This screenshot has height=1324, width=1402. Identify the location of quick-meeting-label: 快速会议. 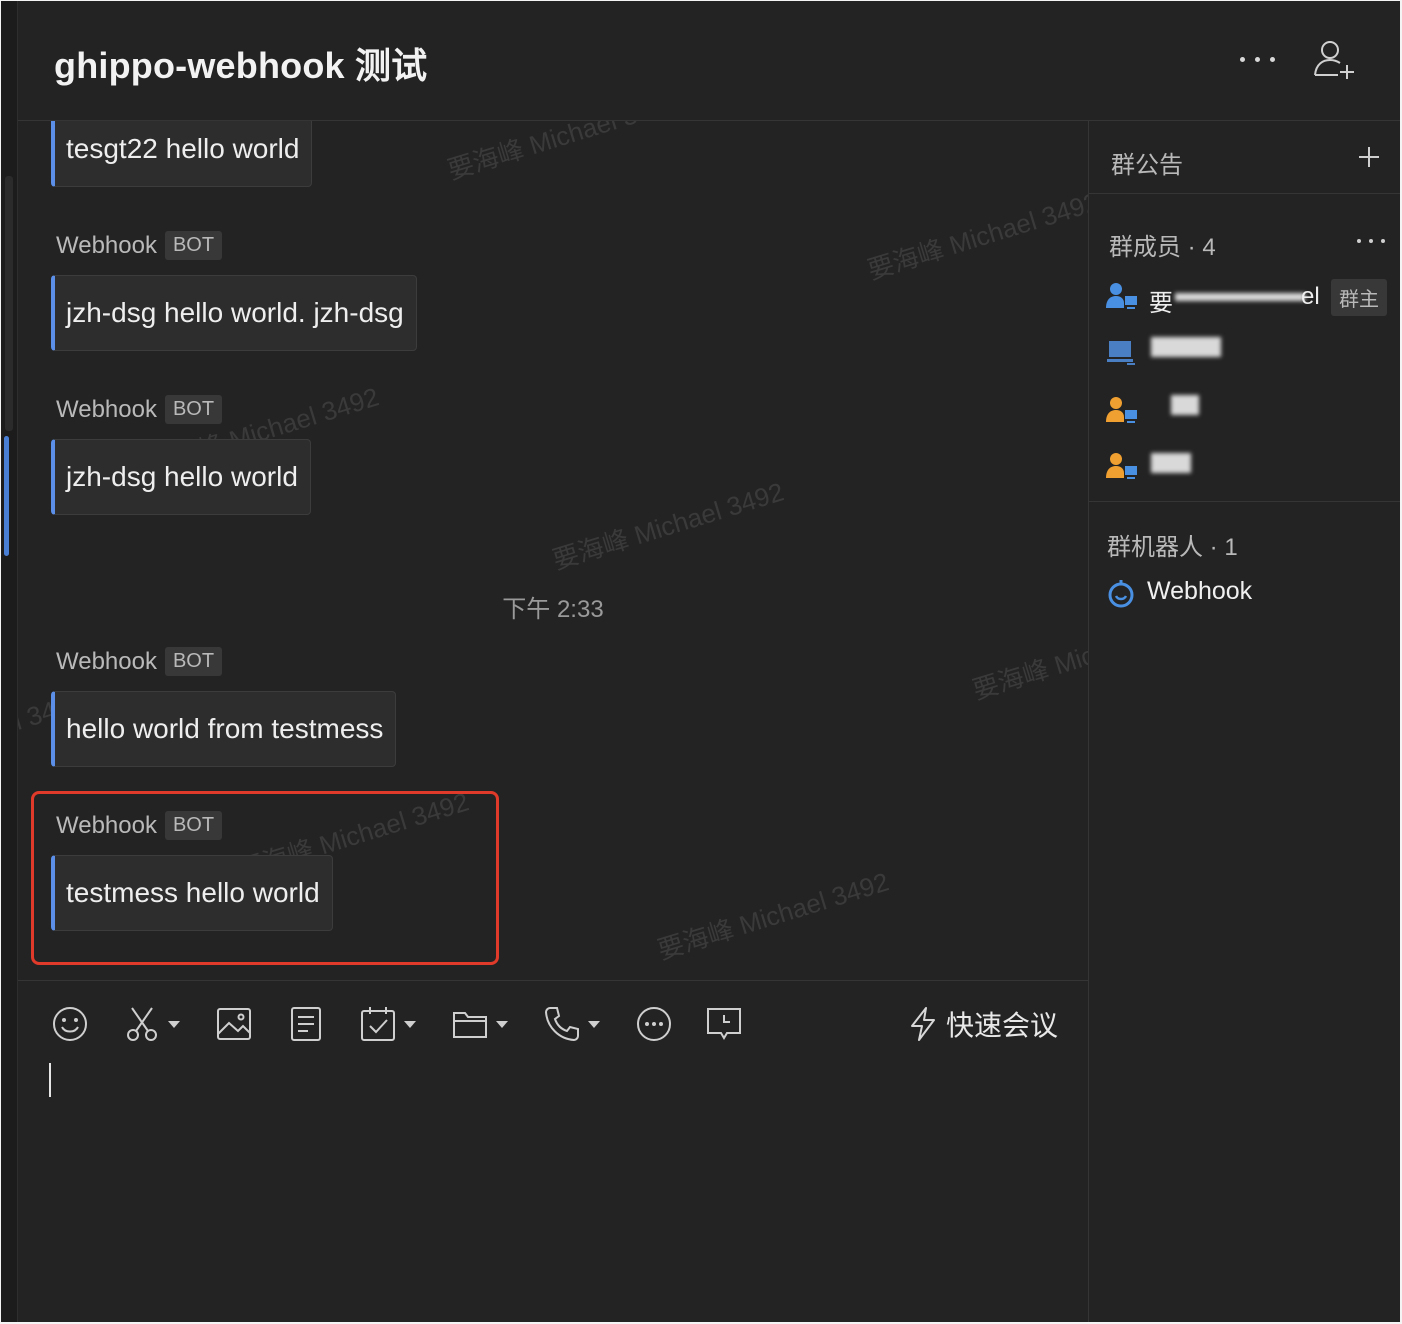
(1002, 1025).